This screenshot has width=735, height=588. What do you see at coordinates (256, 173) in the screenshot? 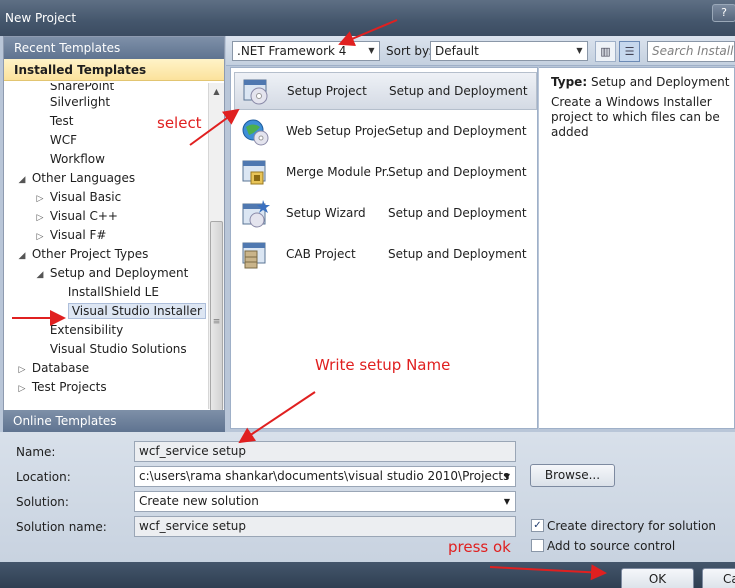
I see `merge-module-project-icon` at bounding box center [256, 173].